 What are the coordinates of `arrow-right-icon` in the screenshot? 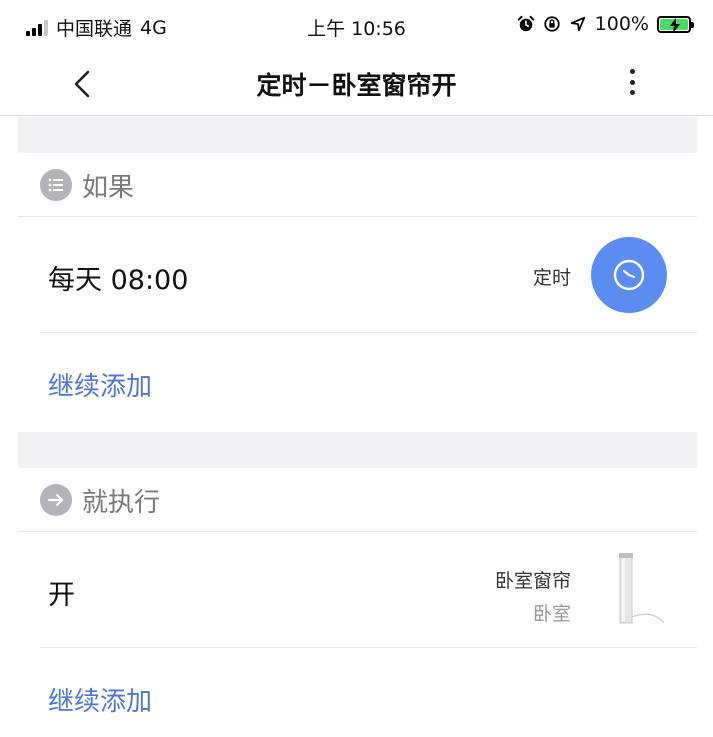 It's located at (56, 500).